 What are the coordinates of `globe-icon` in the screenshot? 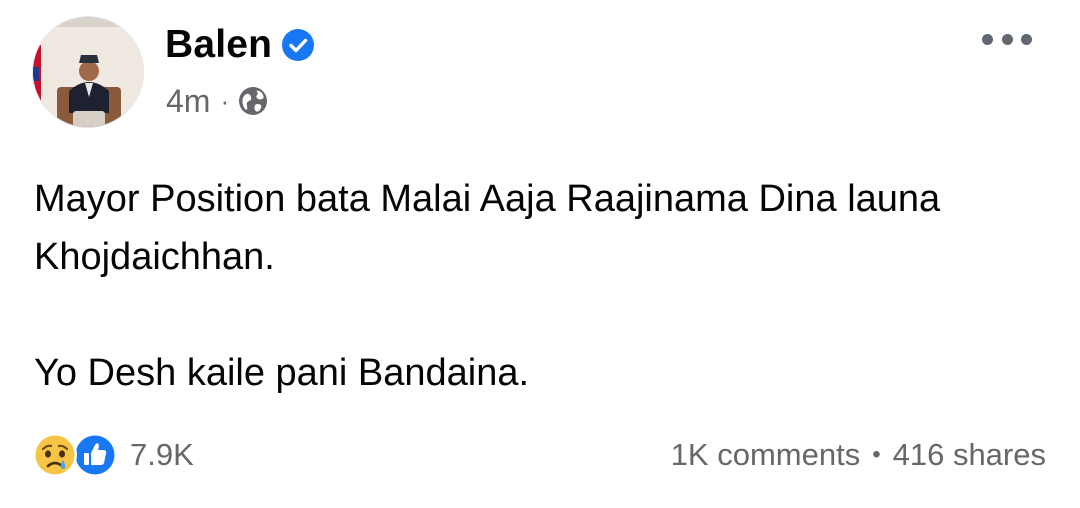 It's located at (253, 101).